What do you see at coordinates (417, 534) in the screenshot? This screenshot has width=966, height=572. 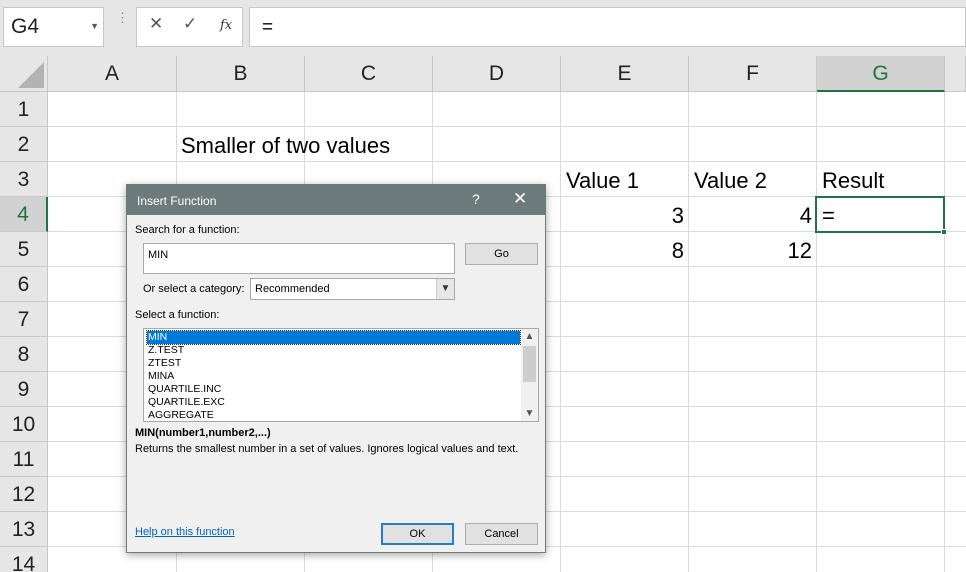 I see `ok-button: OK` at bounding box center [417, 534].